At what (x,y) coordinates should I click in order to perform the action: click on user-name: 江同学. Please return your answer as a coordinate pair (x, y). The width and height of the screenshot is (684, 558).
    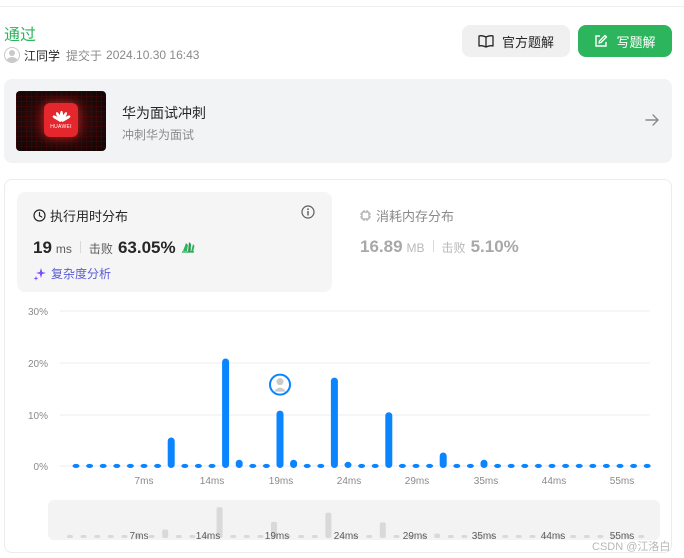
    Looking at the image, I should click on (42, 55).